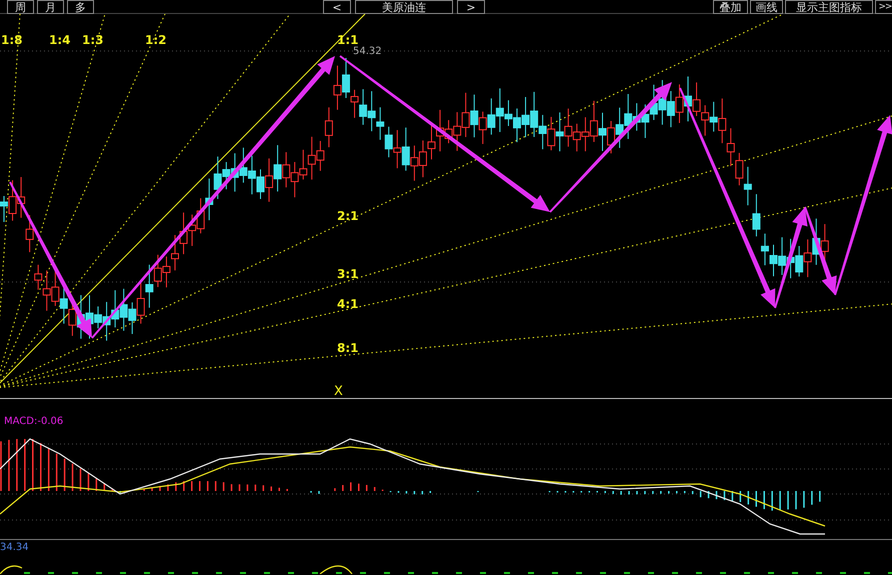 The image size is (892, 575). I want to click on next-button: >, so click(471, 7).